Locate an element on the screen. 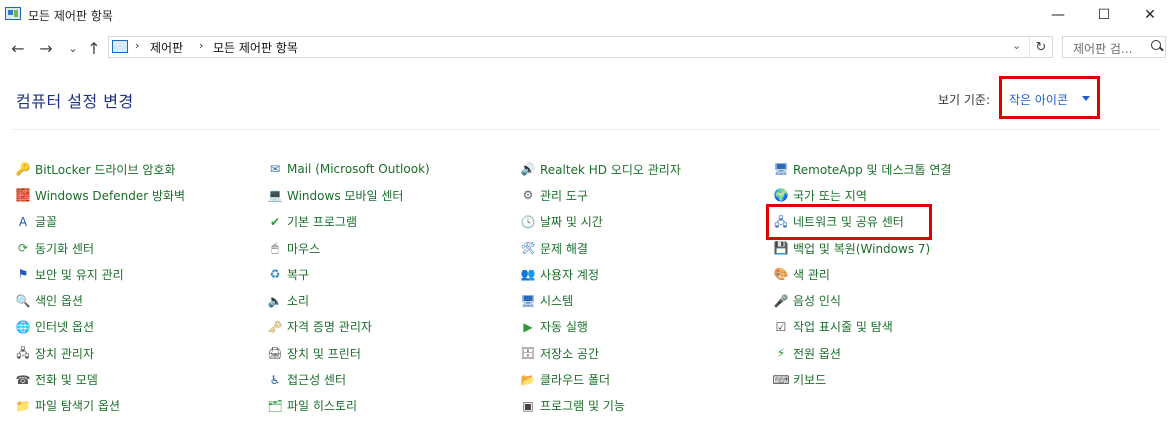 Image resolution: width=1173 pixels, height=430 pixels. control-panel-item: ♻ 복구 is located at coordinates (348, 274).